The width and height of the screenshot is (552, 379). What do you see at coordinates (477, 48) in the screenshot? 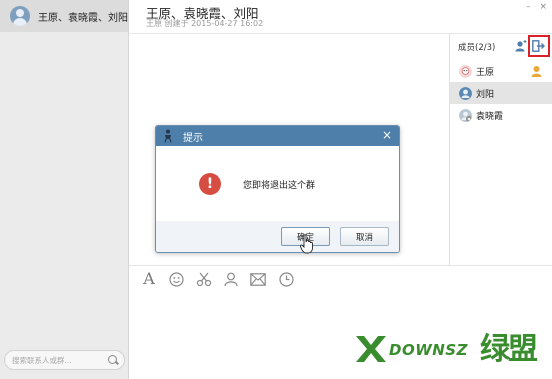
I see `member-count-header: 成员(2/3)` at bounding box center [477, 48].